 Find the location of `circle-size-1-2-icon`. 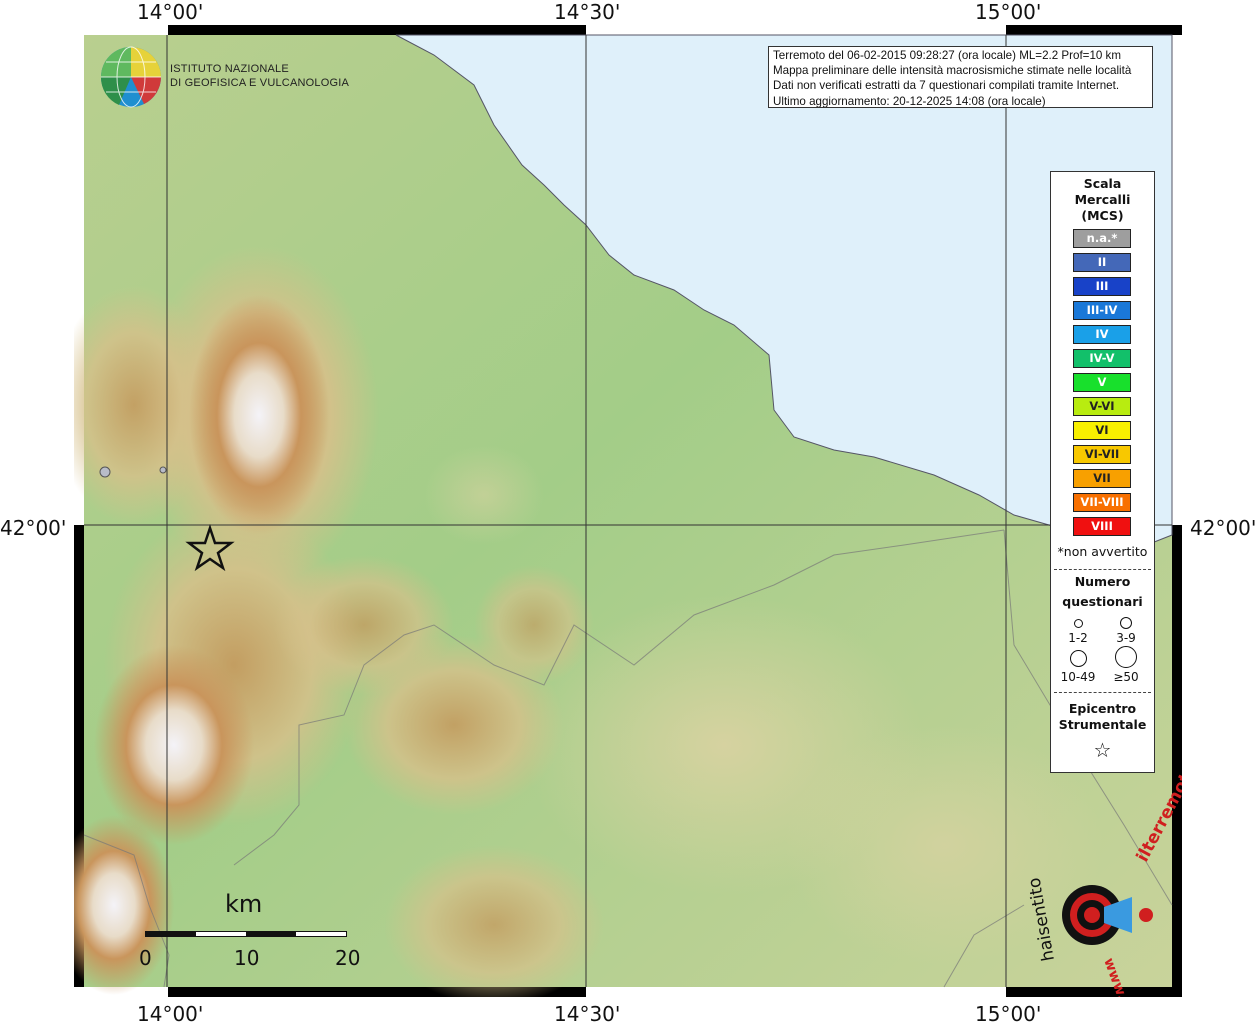

circle-size-1-2-icon is located at coordinates (1078, 623).